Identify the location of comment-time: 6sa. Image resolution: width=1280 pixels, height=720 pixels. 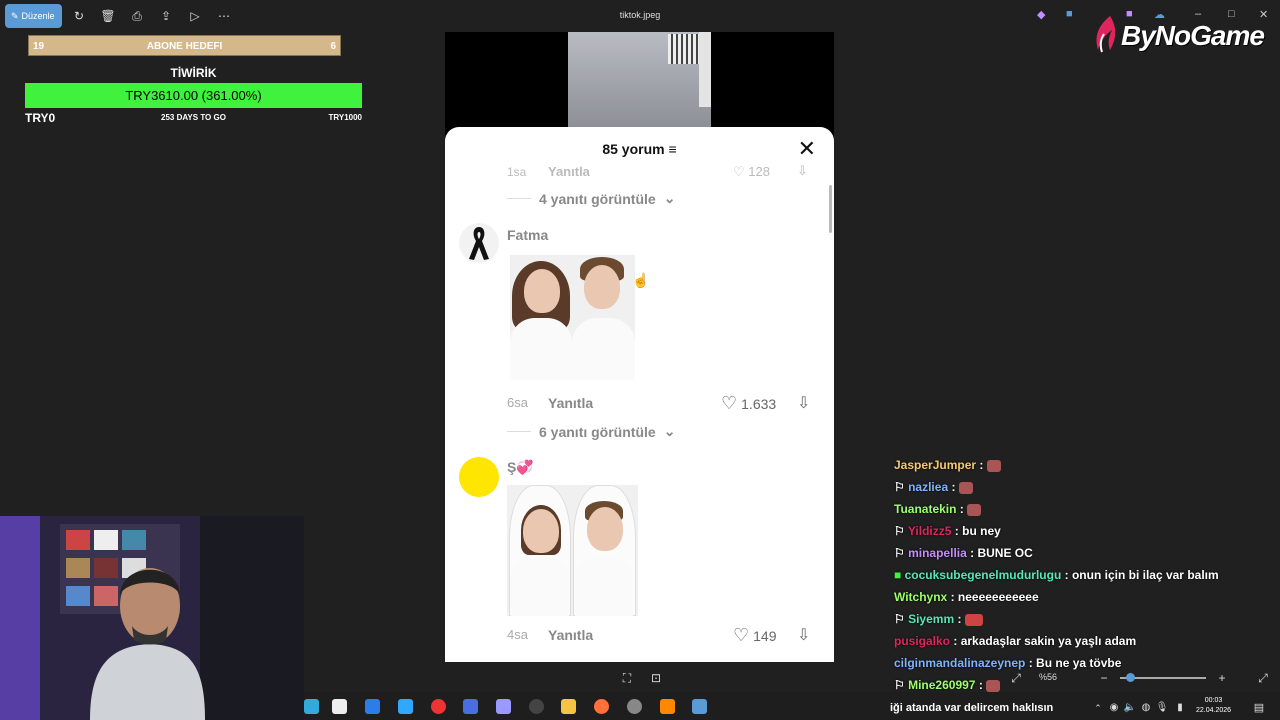
(517, 402).